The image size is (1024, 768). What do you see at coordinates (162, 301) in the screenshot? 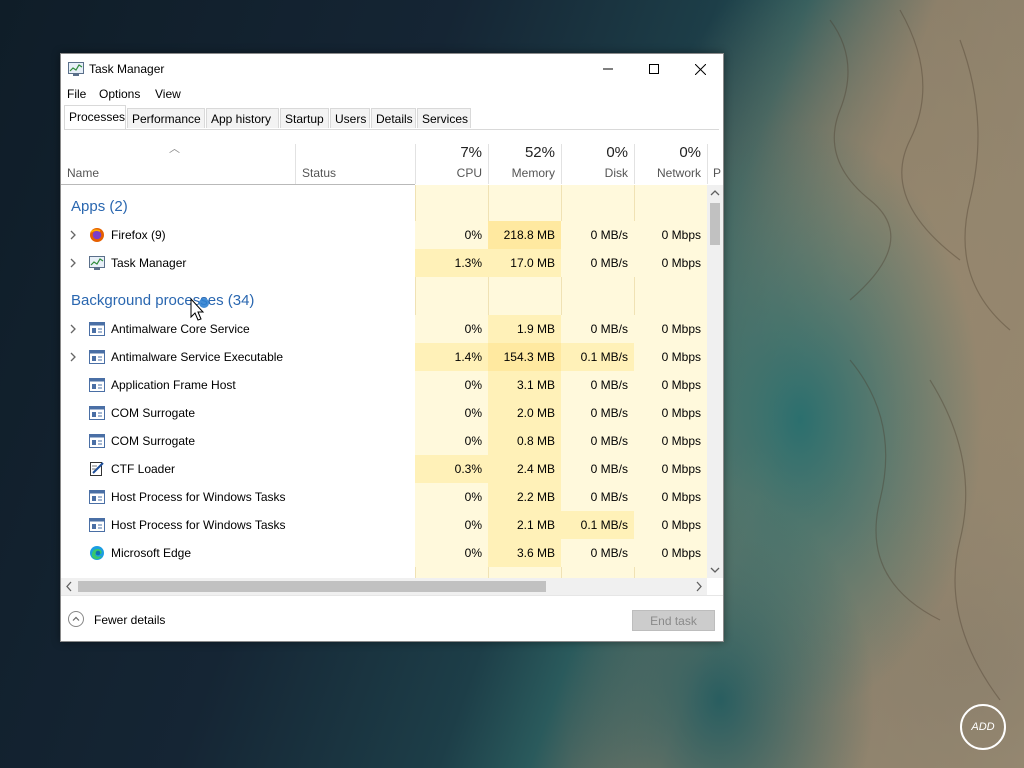
I see `group-background: Background processes (34)` at bounding box center [162, 301].